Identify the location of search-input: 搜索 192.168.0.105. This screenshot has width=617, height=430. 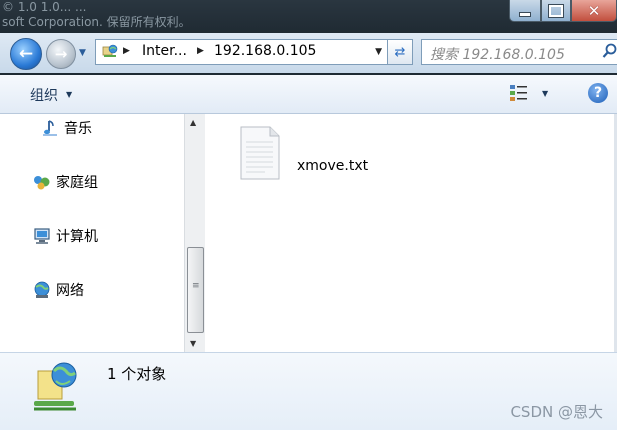
(519, 52).